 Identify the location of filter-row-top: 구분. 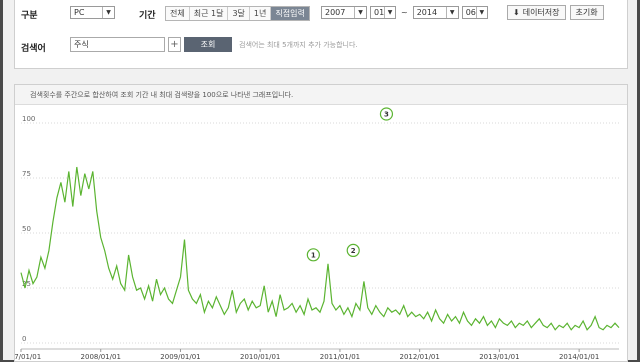
(29, 14).